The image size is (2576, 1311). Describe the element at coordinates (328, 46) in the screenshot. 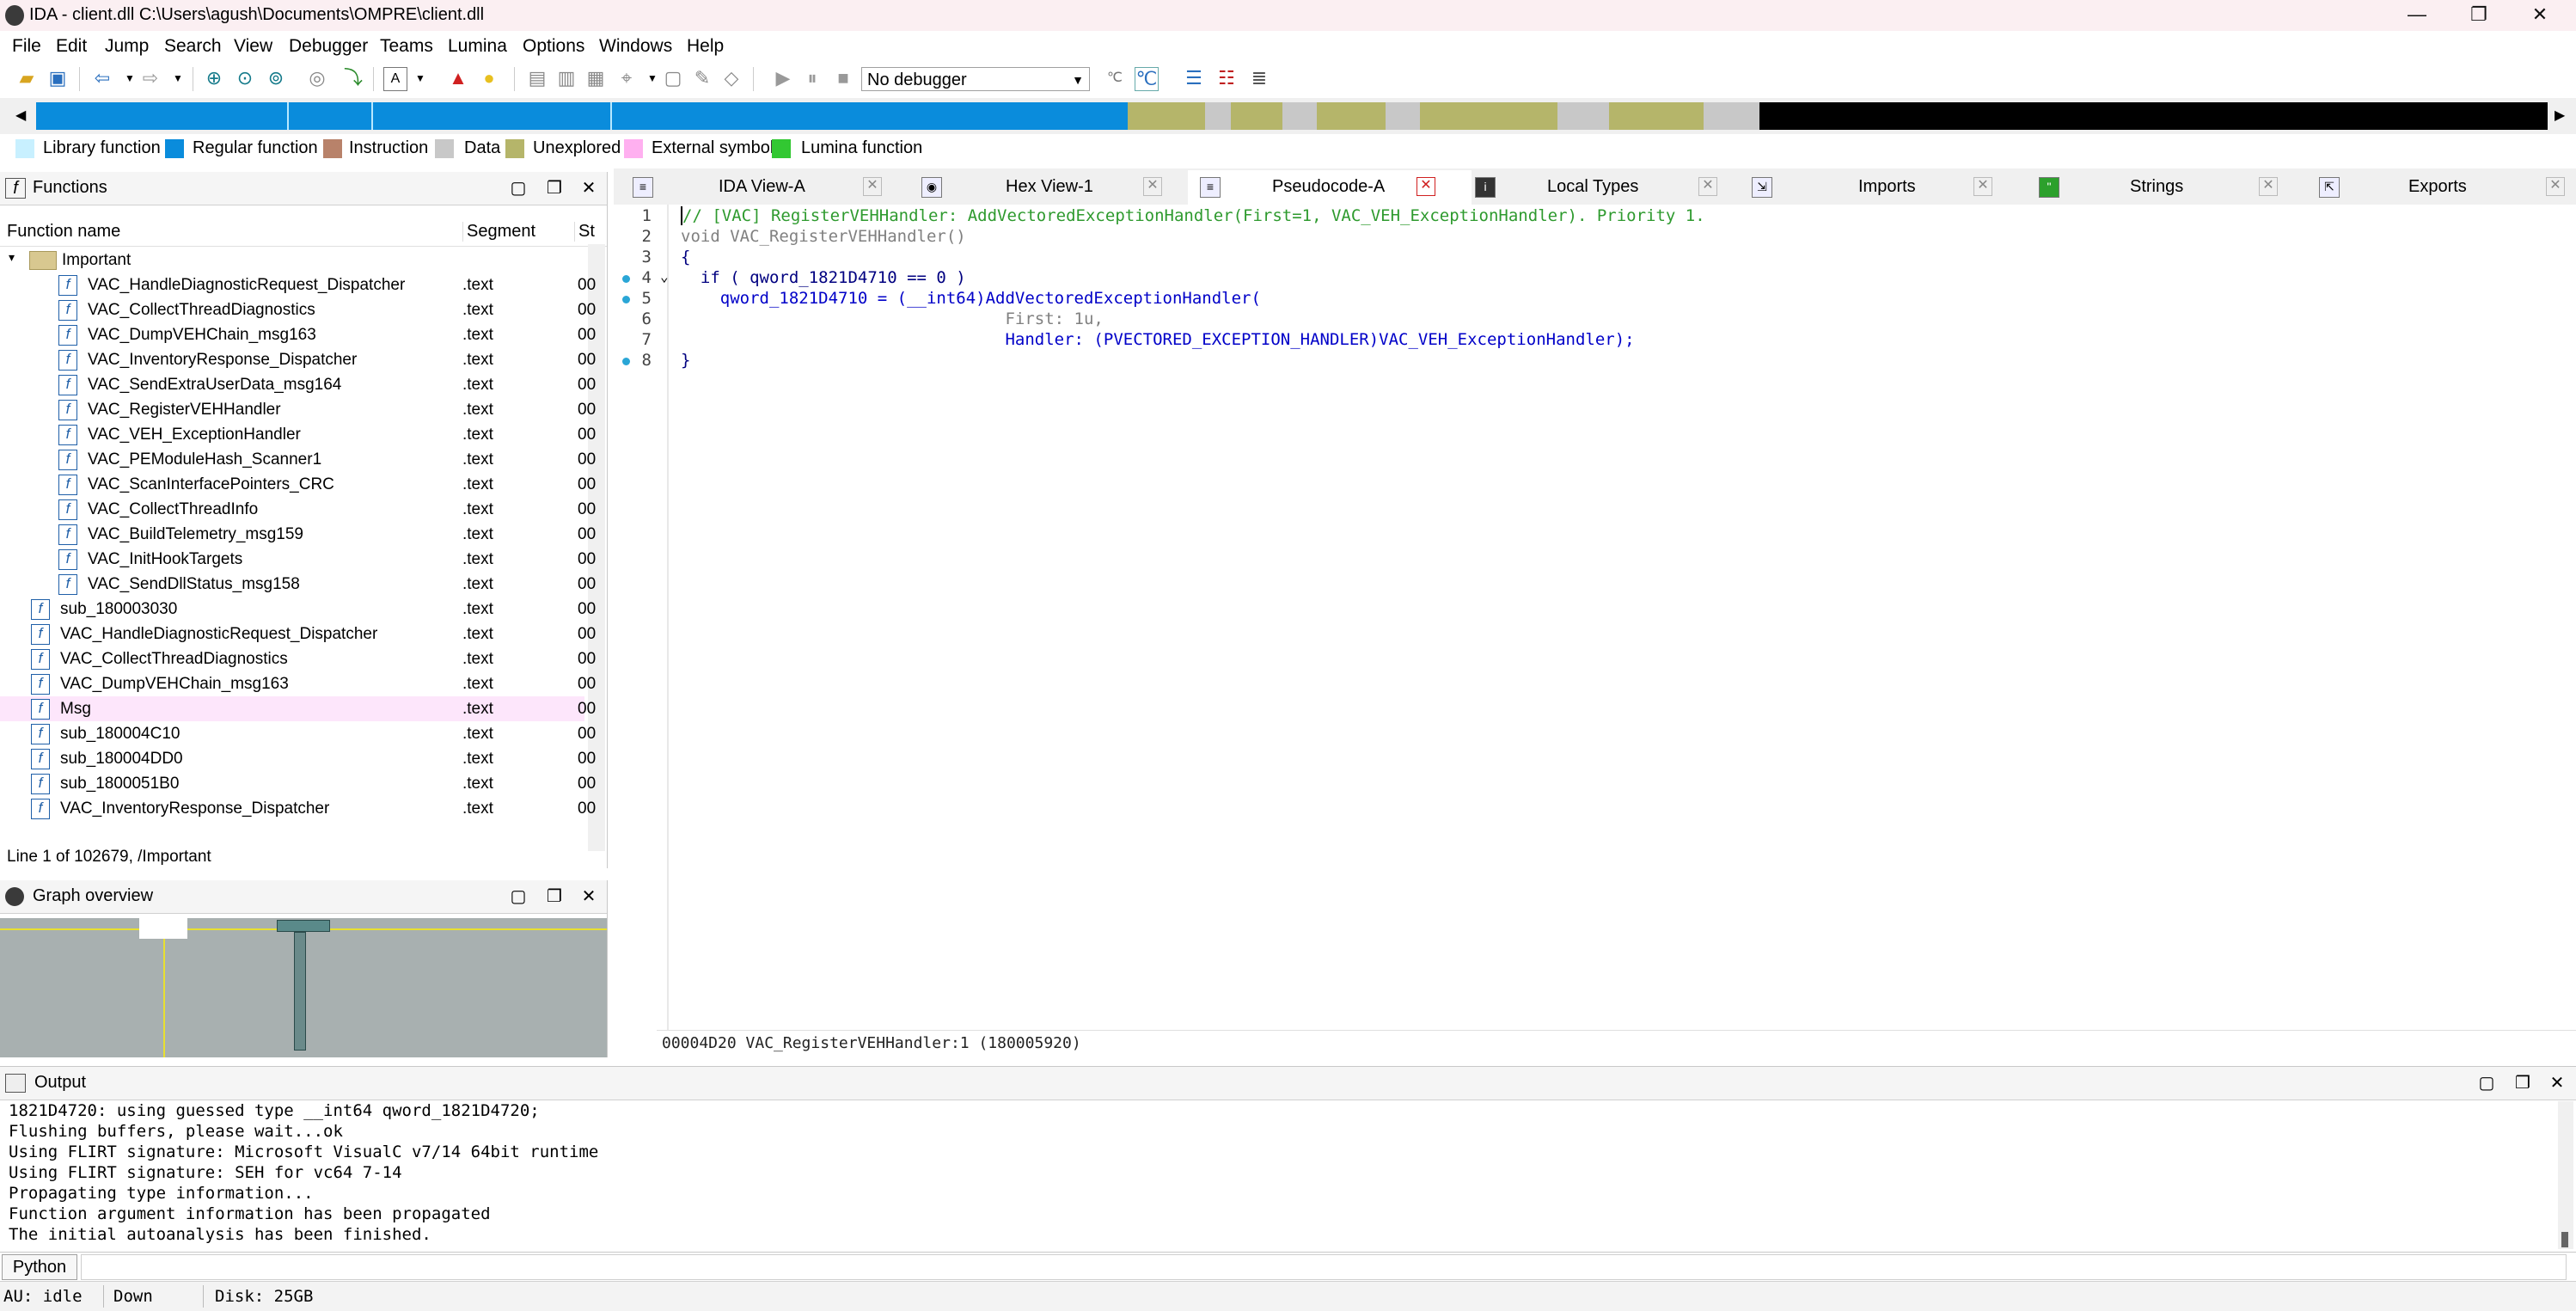

I see `menu-debugger: Debugger` at that location.